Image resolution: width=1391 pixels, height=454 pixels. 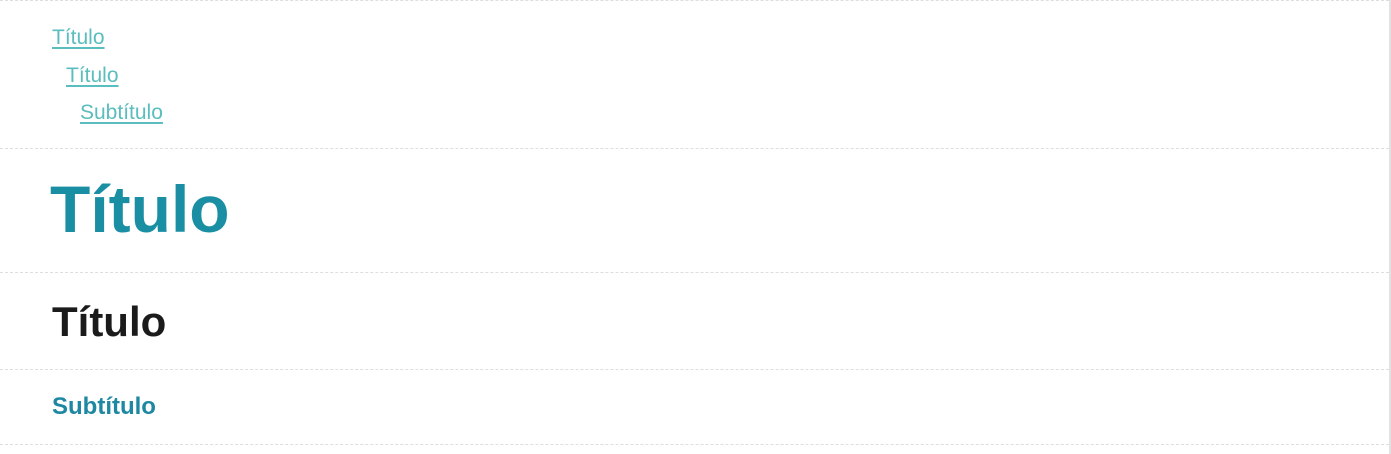 What do you see at coordinates (109, 321) in the screenshot?
I see `heading-2: Título` at bounding box center [109, 321].